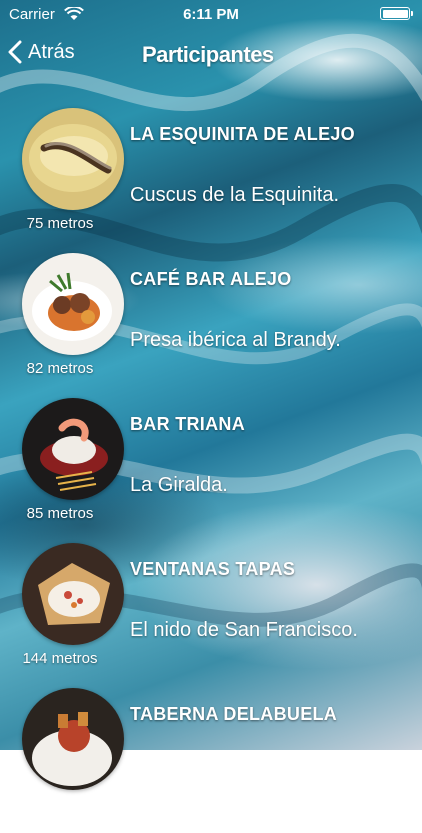  Describe the element at coordinates (242, 134) in the screenshot. I see `participant-name: LA ESQUINITA DE ALEJO` at that location.